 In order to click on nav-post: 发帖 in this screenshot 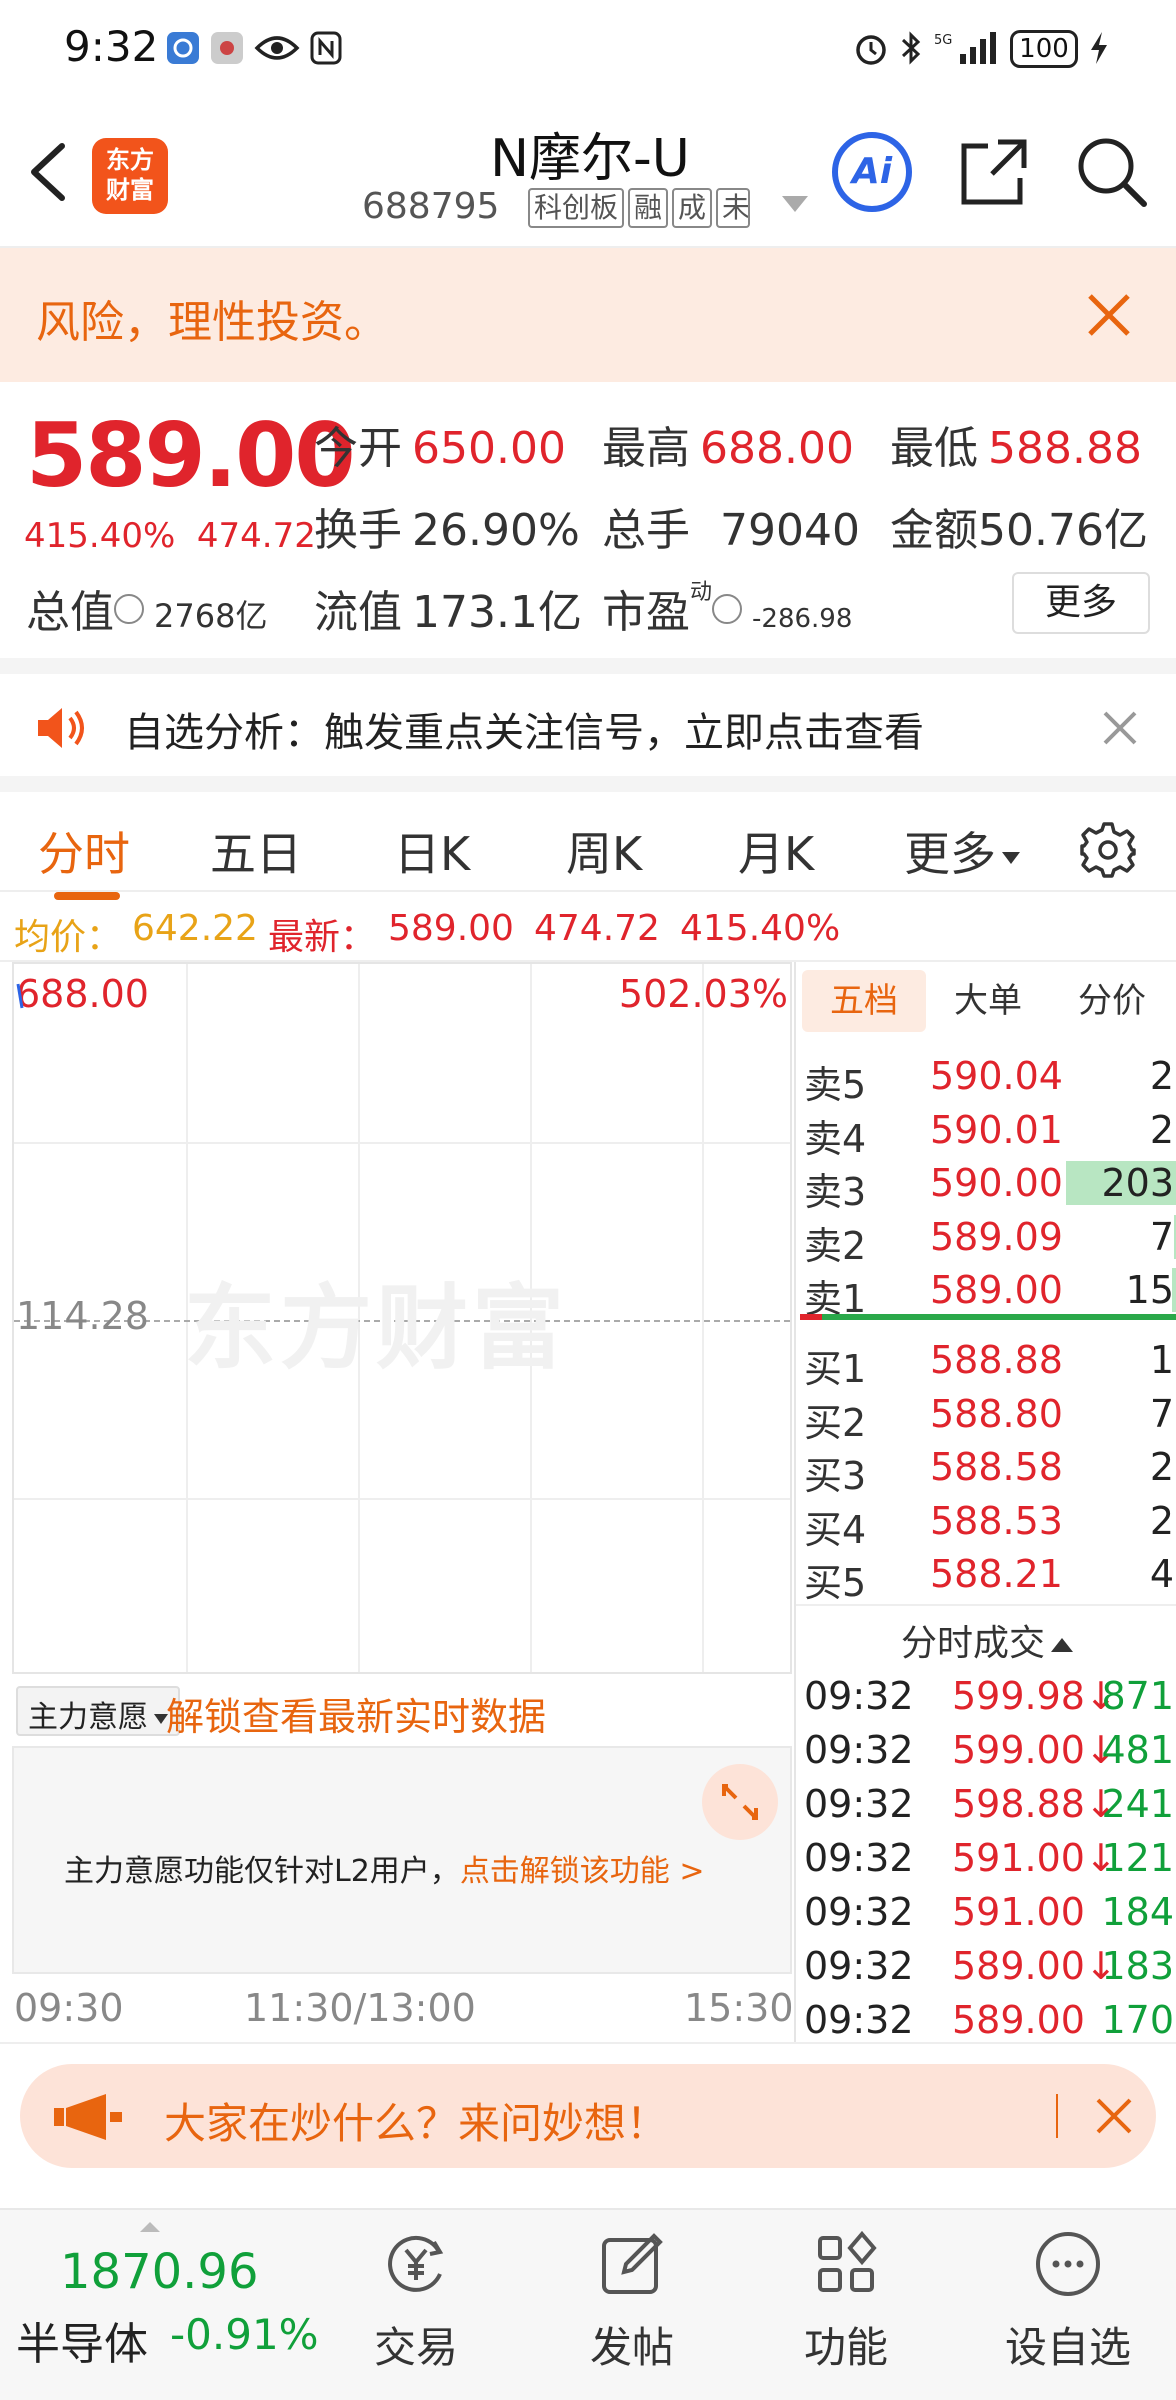, I will do `click(632, 2311)`.